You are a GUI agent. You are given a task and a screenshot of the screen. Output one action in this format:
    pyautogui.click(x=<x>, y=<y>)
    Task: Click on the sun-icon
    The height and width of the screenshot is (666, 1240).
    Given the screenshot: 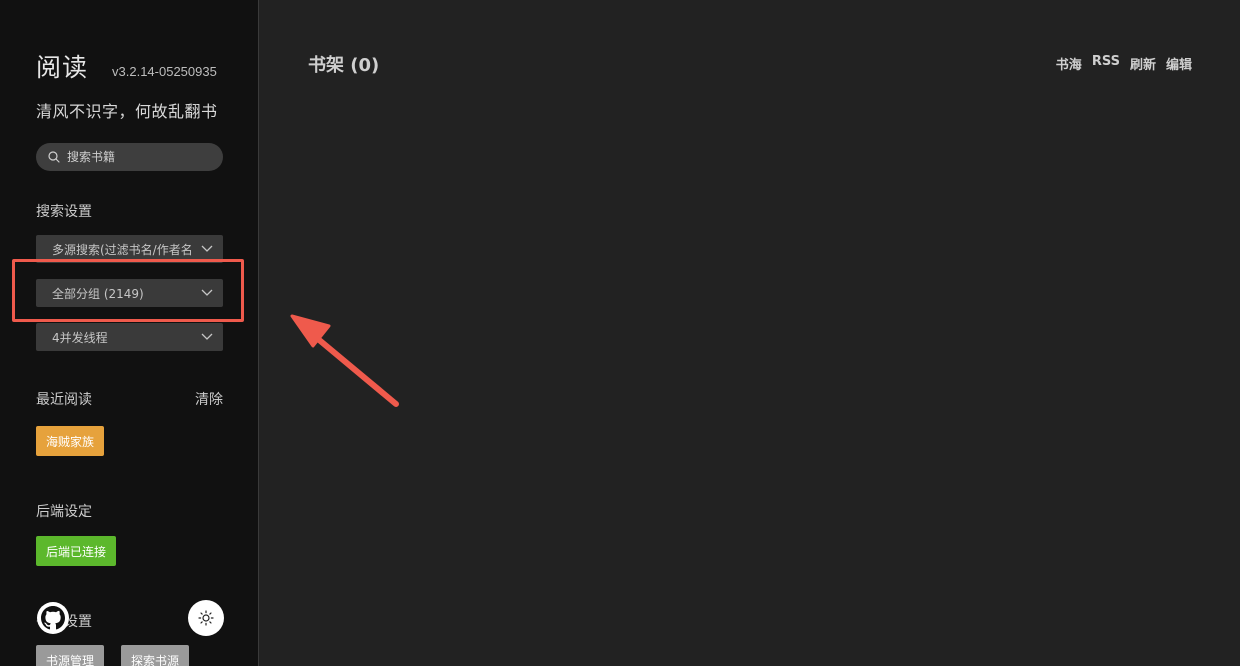 What is the action you would take?
    pyautogui.click(x=206, y=618)
    